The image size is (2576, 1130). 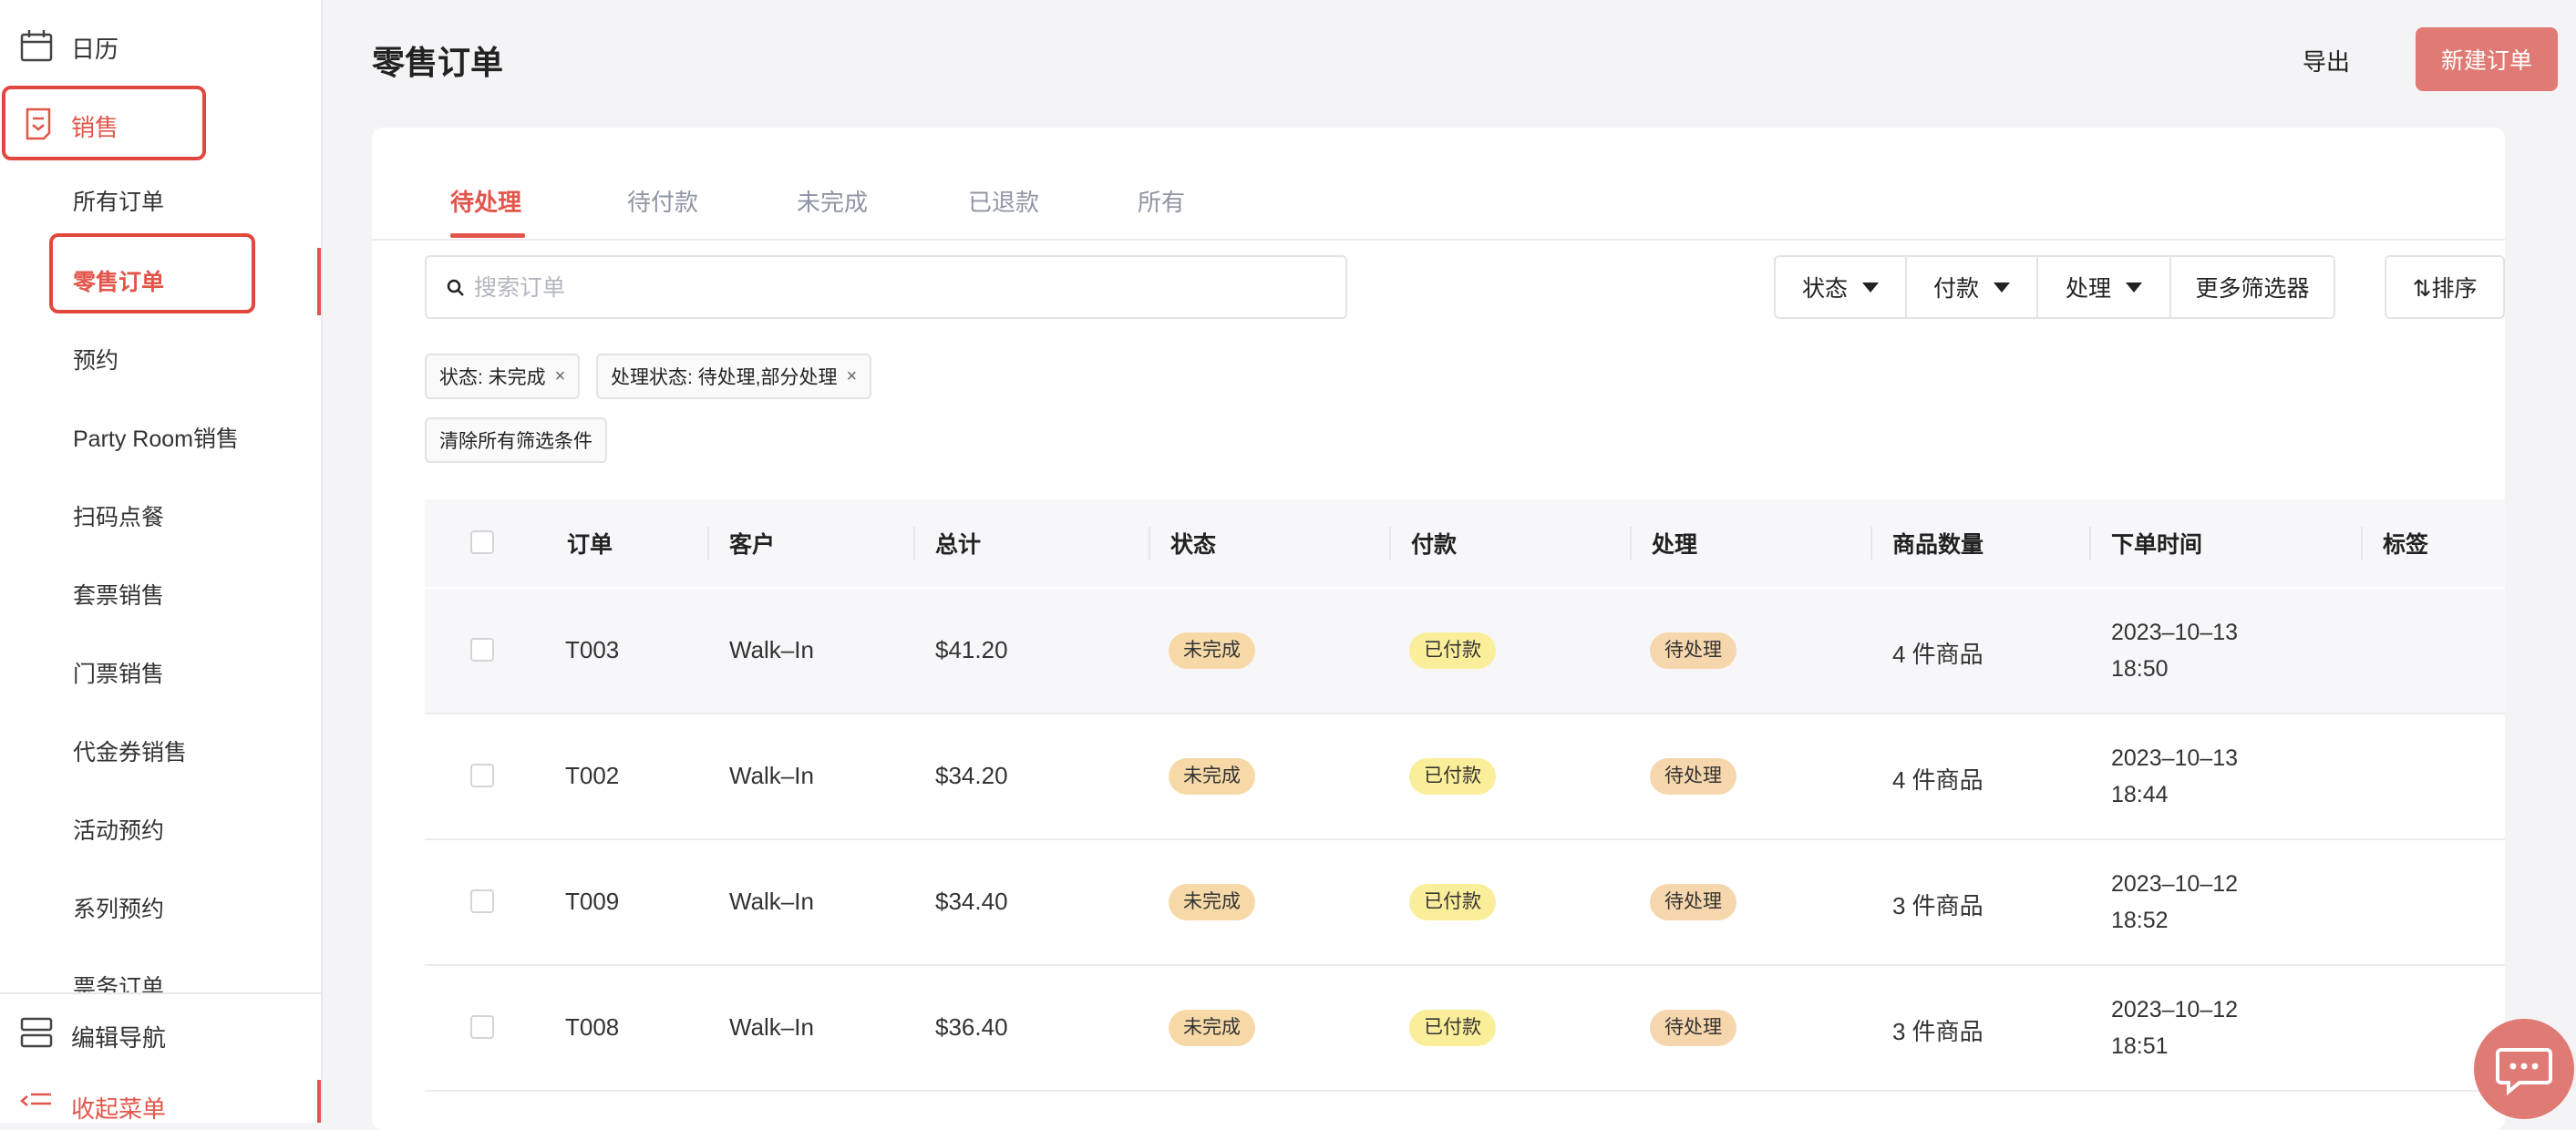 I want to click on order-date: 2023–10–13, so click(x=2175, y=632).